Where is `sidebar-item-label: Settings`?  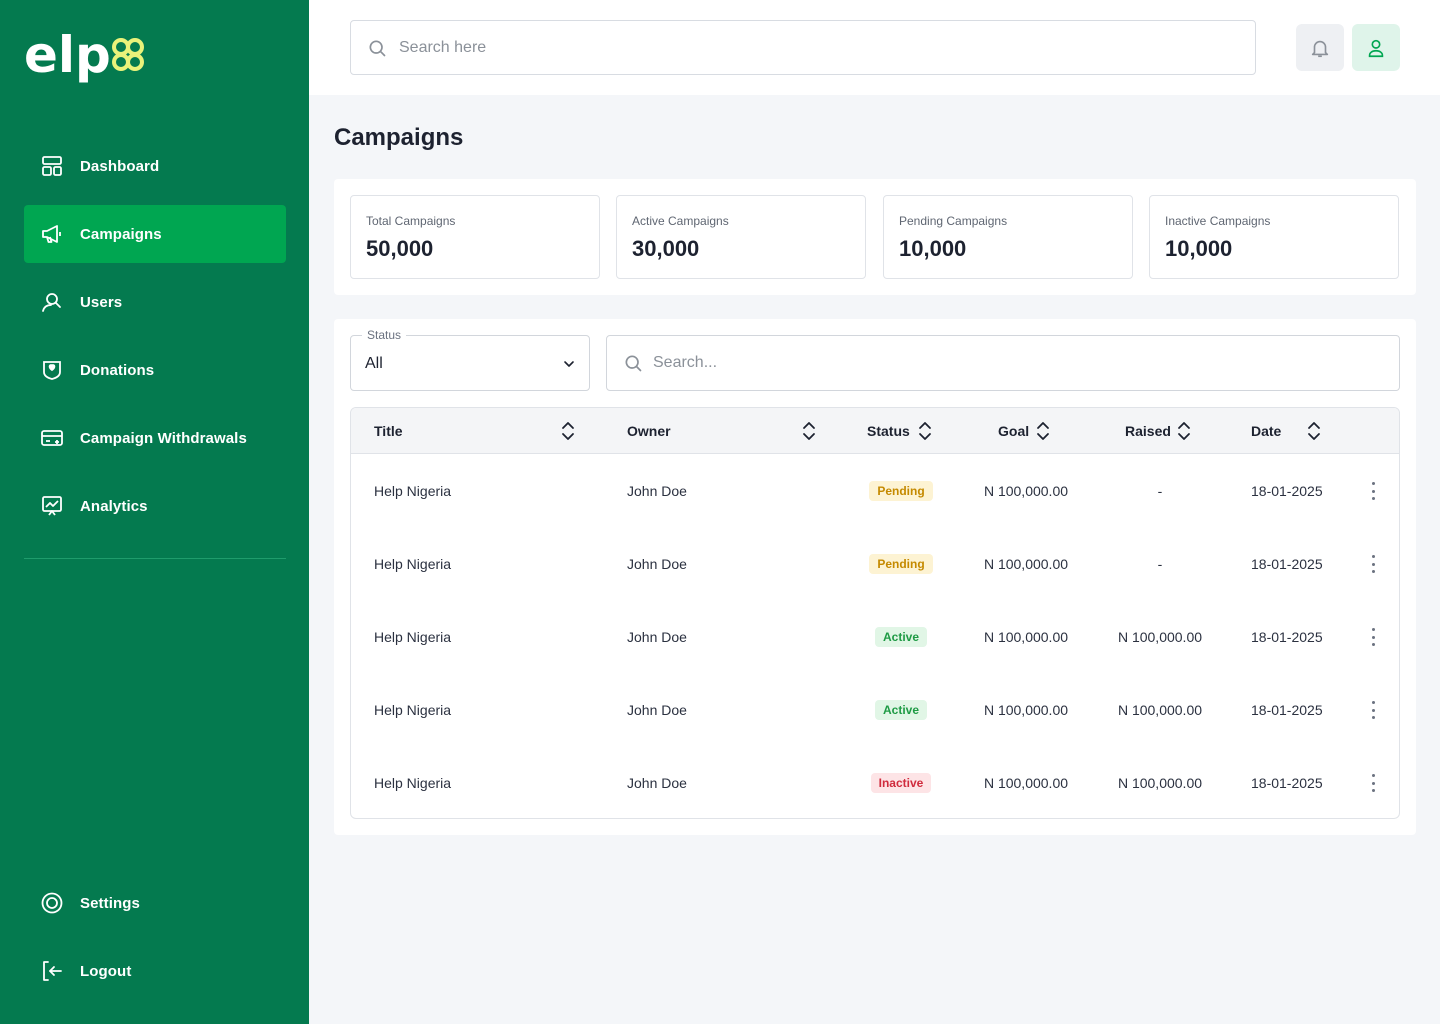 sidebar-item-label: Settings is located at coordinates (110, 903).